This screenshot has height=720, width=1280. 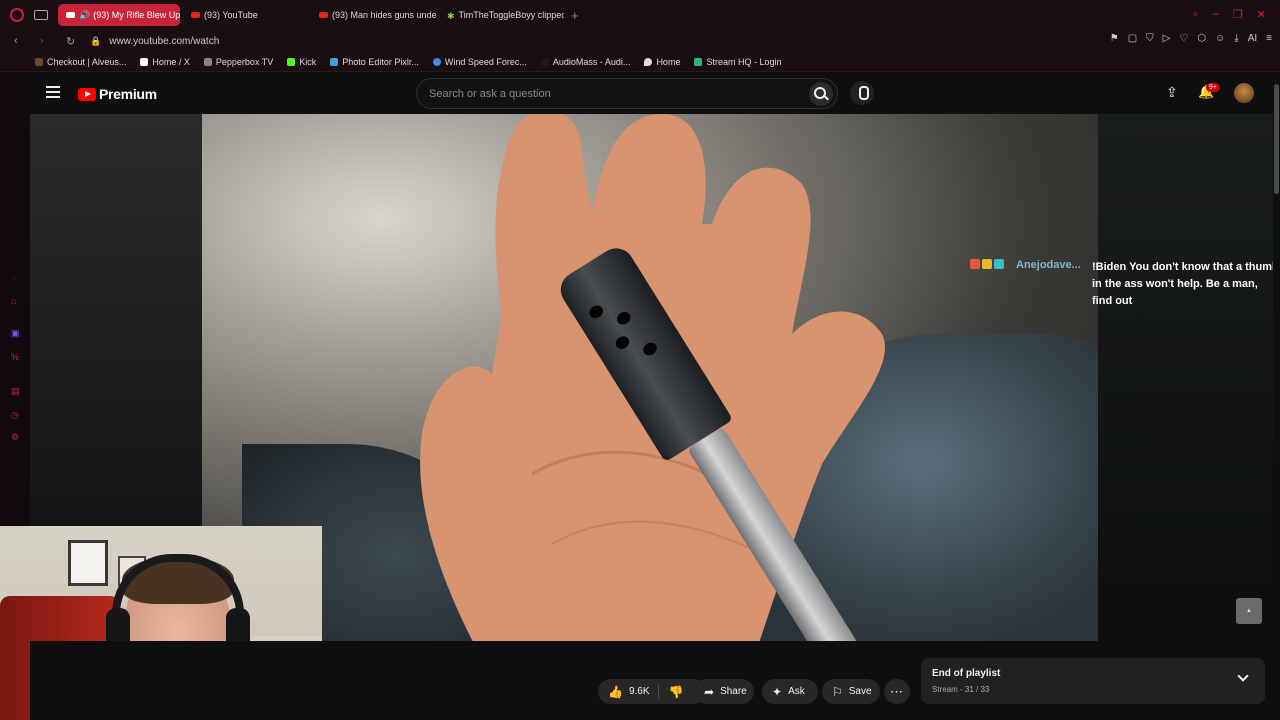 I want to click on pixlr-logo-icon, so click(x=334, y=61).